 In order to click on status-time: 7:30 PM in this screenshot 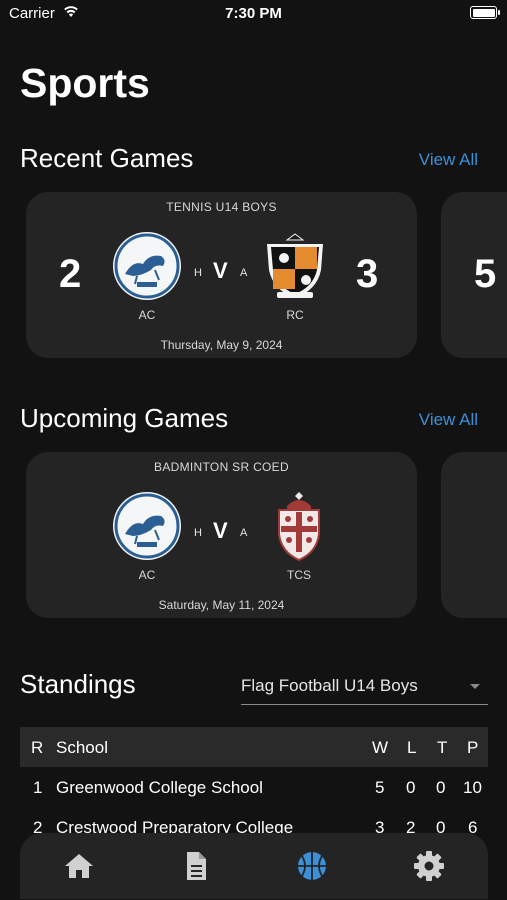, I will do `click(253, 13)`.